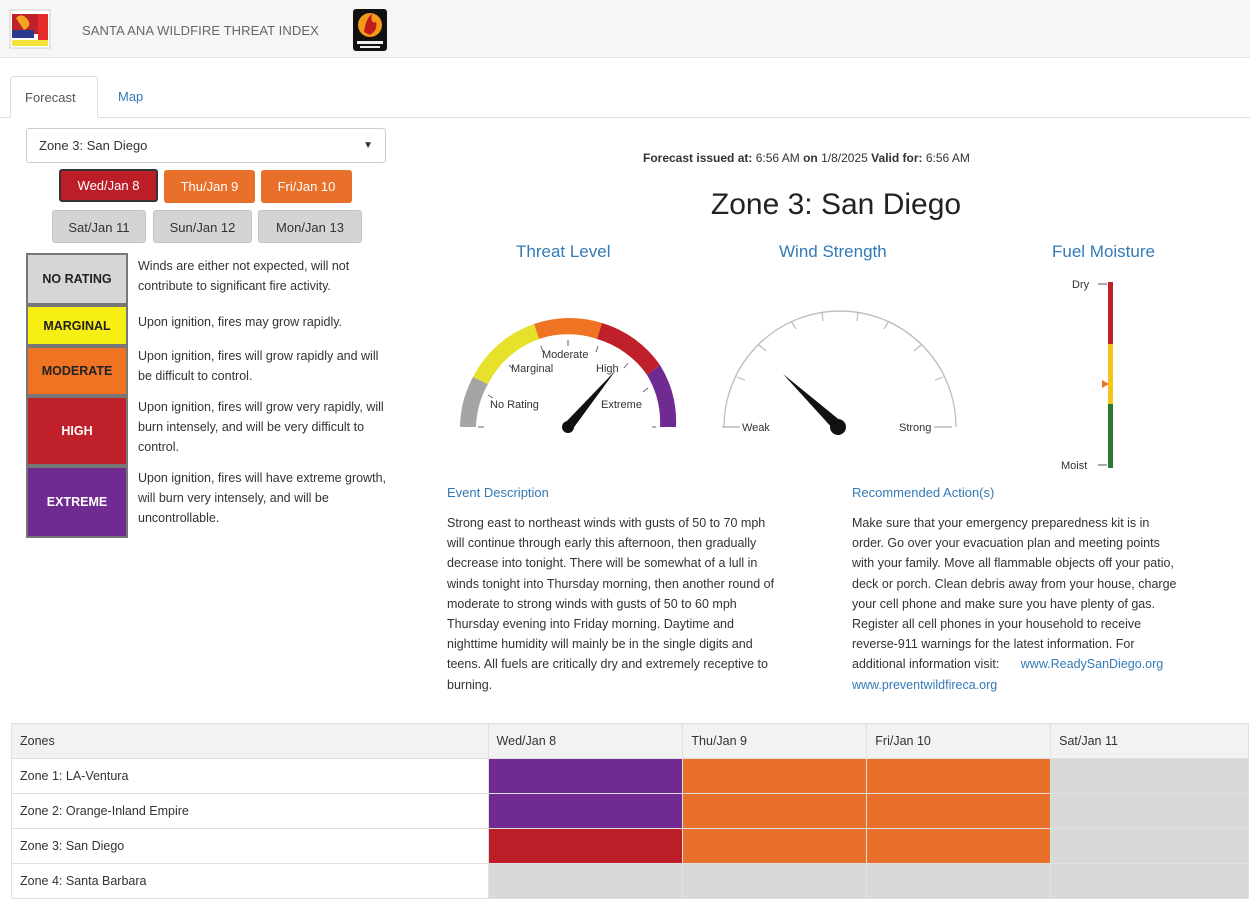 The height and width of the screenshot is (899, 1250). What do you see at coordinates (836, 204) in the screenshot?
I see `zone-title: Zone 3: San Diego` at bounding box center [836, 204].